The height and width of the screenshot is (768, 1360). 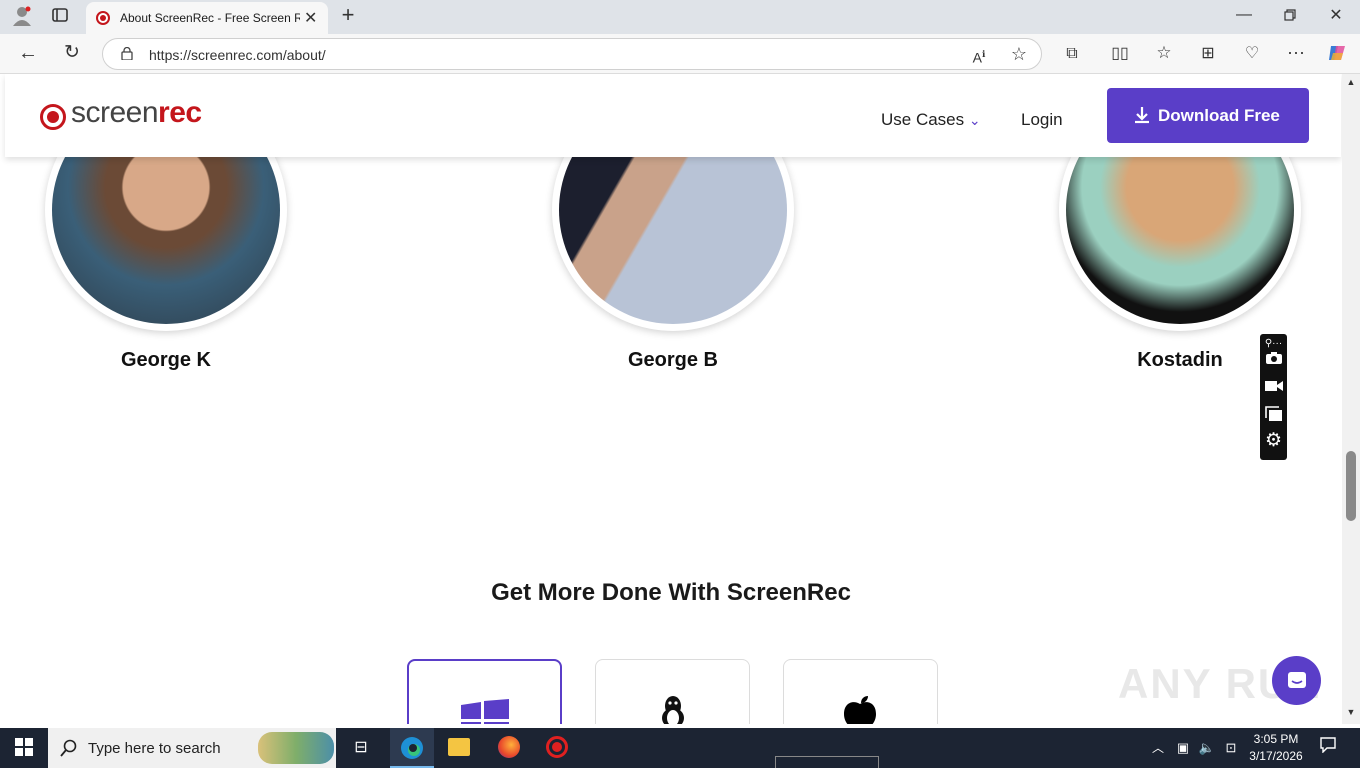 I want to click on download-icon, so click(x=1142, y=115).